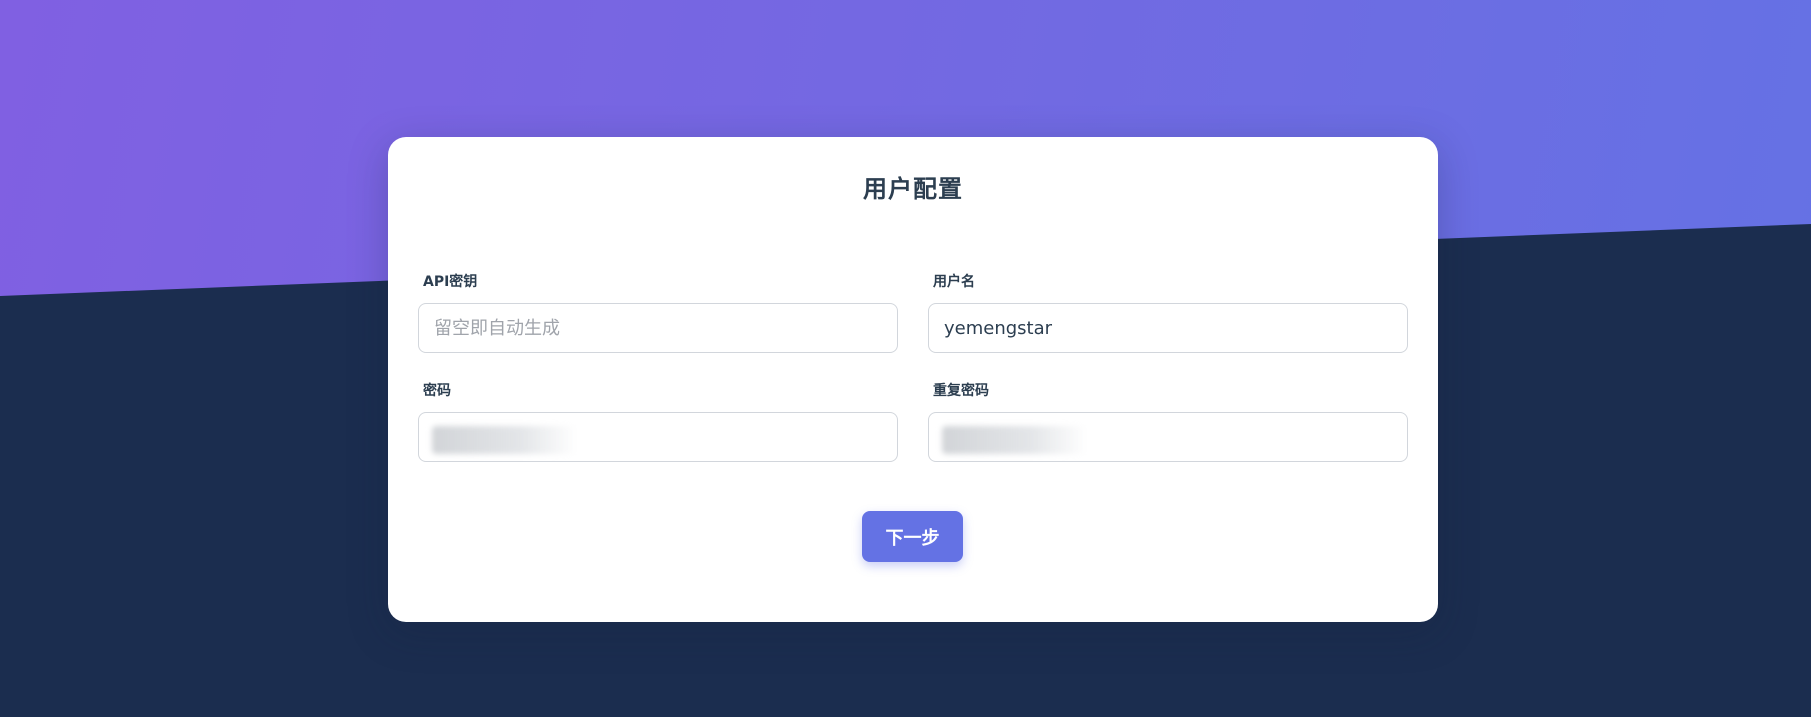 The image size is (1811, 717). I want to click on page-title: 用户配置, so click(913, 189).